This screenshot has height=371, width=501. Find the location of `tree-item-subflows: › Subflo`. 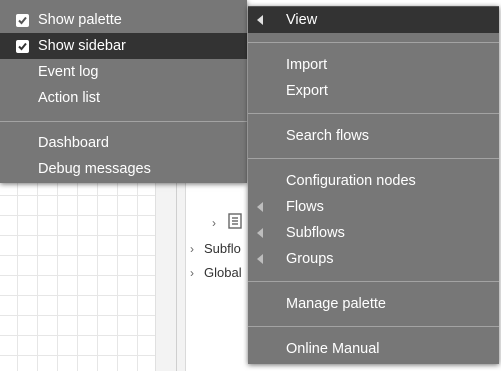

tree-item-subflows: › Subflo is located at coordinates (215, 249).